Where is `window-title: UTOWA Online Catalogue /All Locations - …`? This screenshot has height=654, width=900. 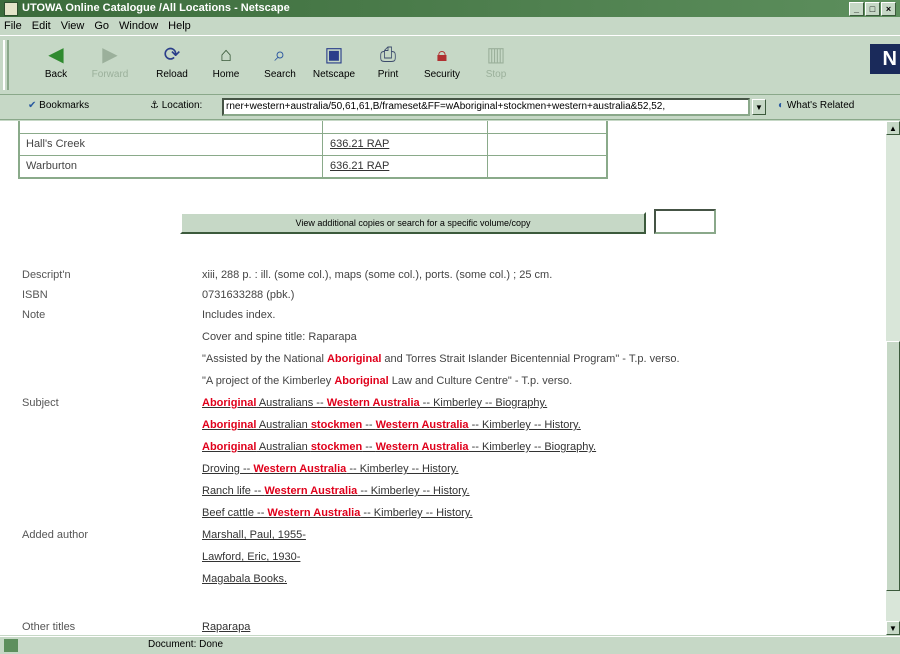 window-title: UTOWA Online Catalogue /All Locations - … is located at coordinates (156, 8).